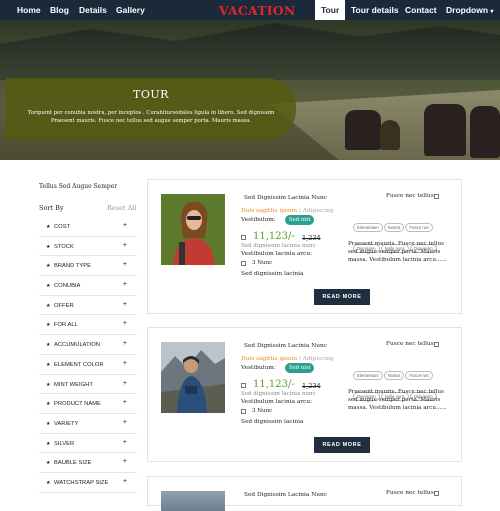 The width and height of the screenshot is (500, 511). I want to click on nav-dropdown: Dropdown ▾, so click(469, 10).